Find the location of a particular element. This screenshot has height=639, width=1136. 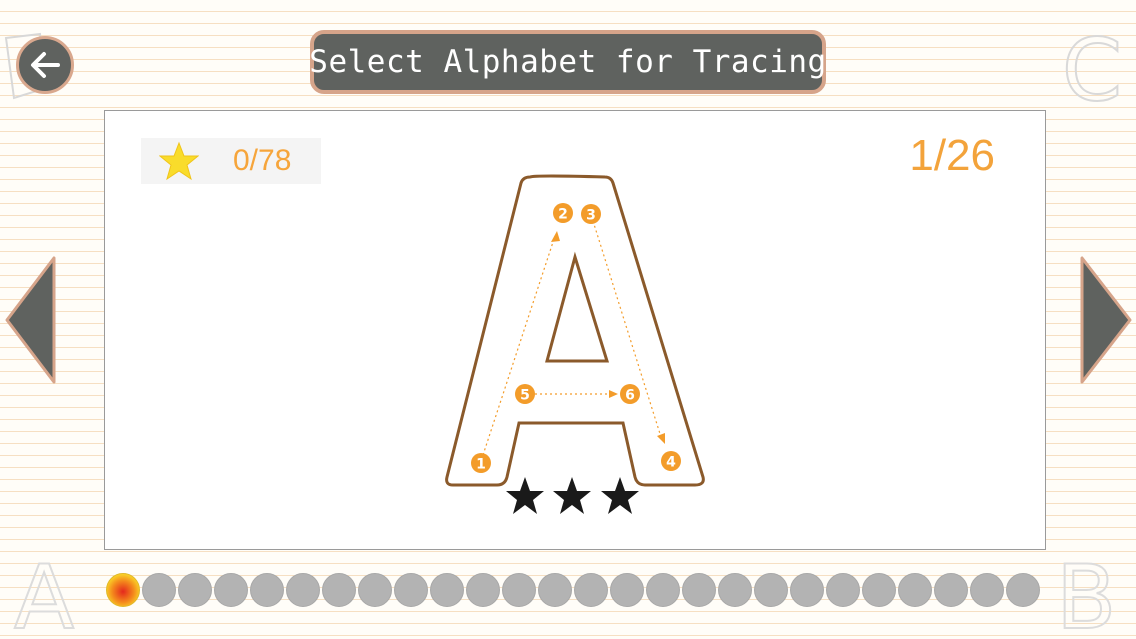

chevron-left-icon is located at coordinates (30, 320).